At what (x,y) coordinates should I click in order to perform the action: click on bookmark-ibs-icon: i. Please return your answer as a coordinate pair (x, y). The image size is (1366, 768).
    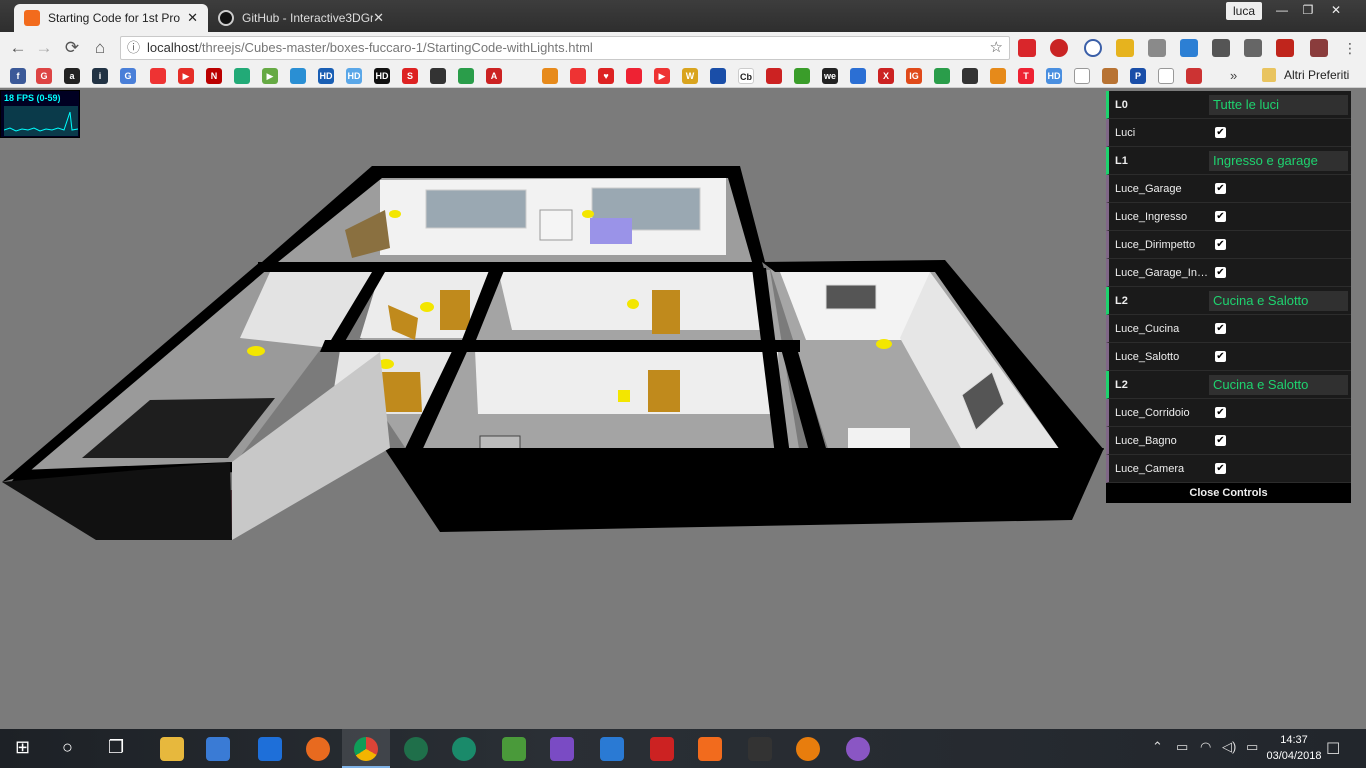
    Looking at the image, I should click on (100, 76).